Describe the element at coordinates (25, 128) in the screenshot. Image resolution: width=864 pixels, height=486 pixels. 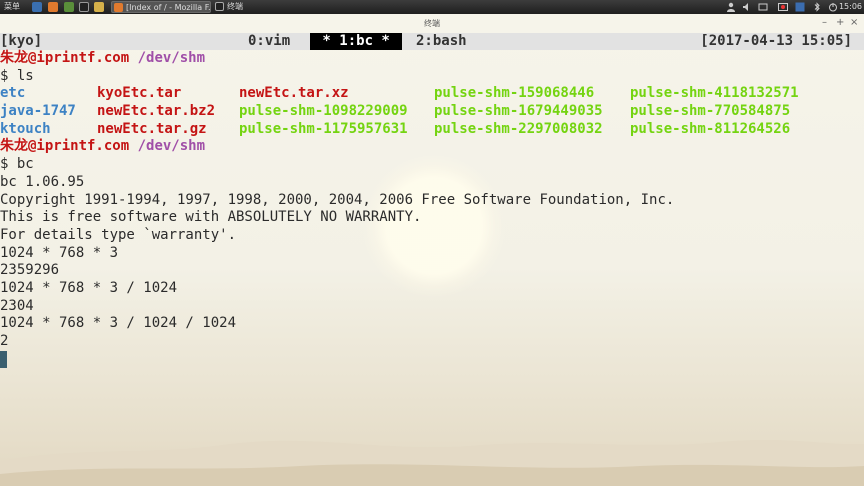
I see `ls-entry: ktouch` at that location.